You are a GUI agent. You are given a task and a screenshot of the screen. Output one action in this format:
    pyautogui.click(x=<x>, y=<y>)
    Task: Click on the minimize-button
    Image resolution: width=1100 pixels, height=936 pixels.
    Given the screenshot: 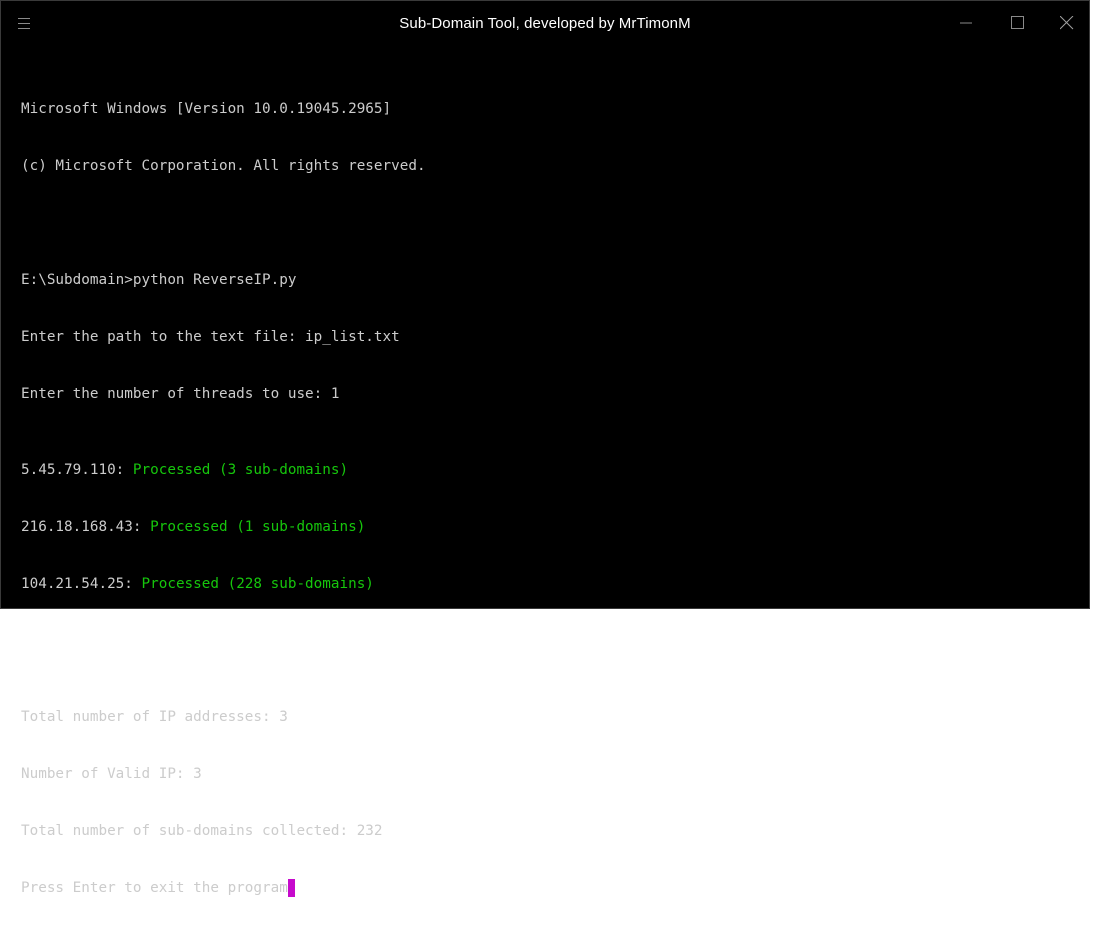 What is the action you would take?
    pyautogui.click(x=967, y=23)
    